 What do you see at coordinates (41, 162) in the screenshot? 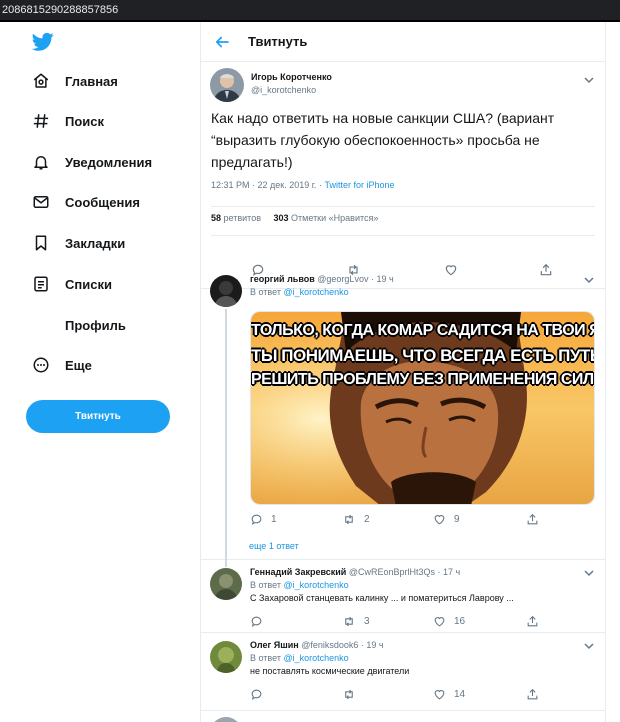
I see `bell-icon` at bounding box center [41, 162].